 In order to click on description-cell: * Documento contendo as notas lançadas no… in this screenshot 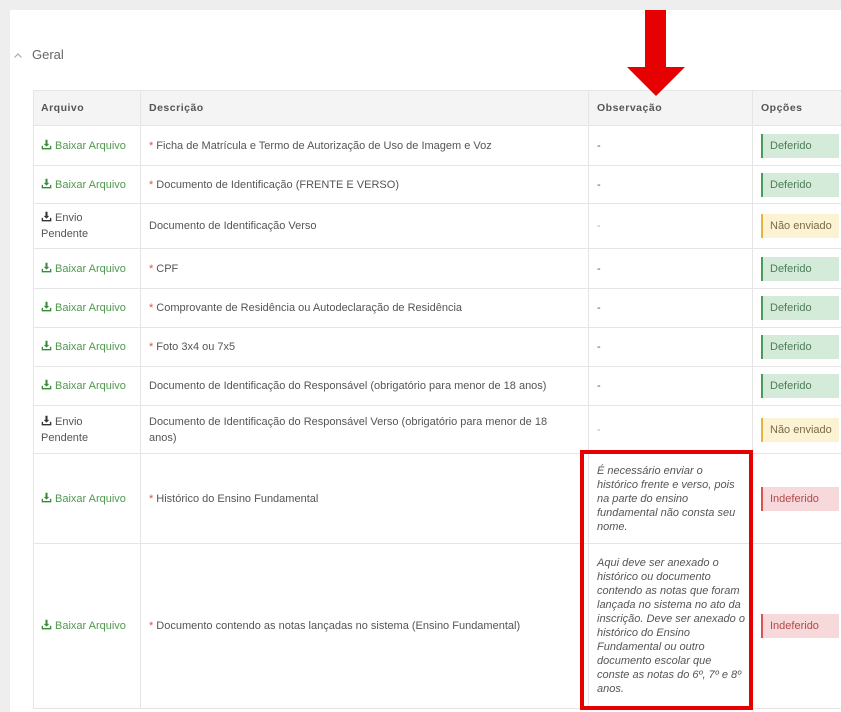, I will do `click(364, 626)`.